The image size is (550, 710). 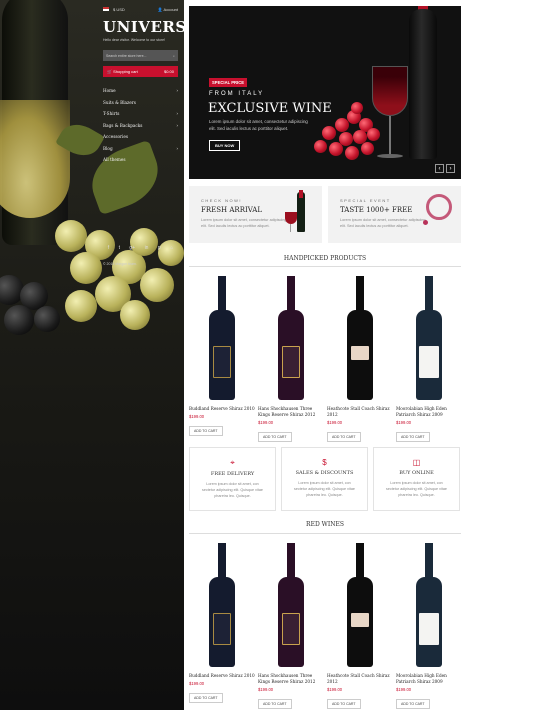 What do you see at coordinates (140, 9) in the screenshot?
I see `sidebar-topbar: $ USD 👤 Account` at bounding box center [140, 9].